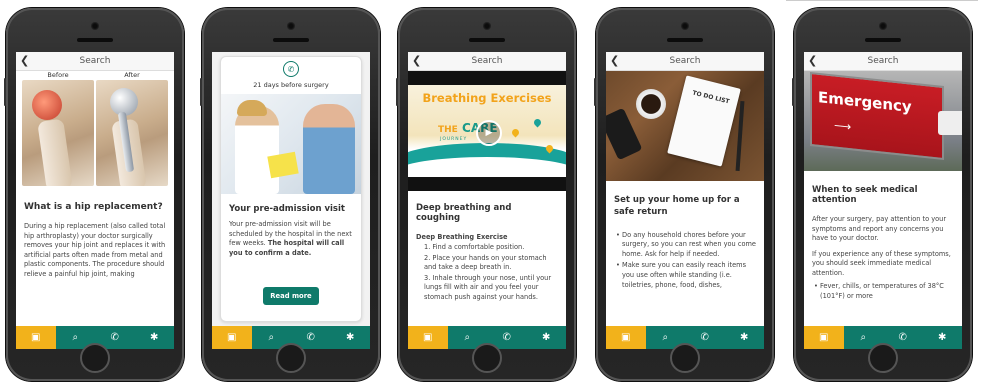 The height and width of the screenshot is (385, 982). Describe the element at coordinates (93, 207) in the screenshot. I see `article-heading: What is a hip replacement?` at that location.